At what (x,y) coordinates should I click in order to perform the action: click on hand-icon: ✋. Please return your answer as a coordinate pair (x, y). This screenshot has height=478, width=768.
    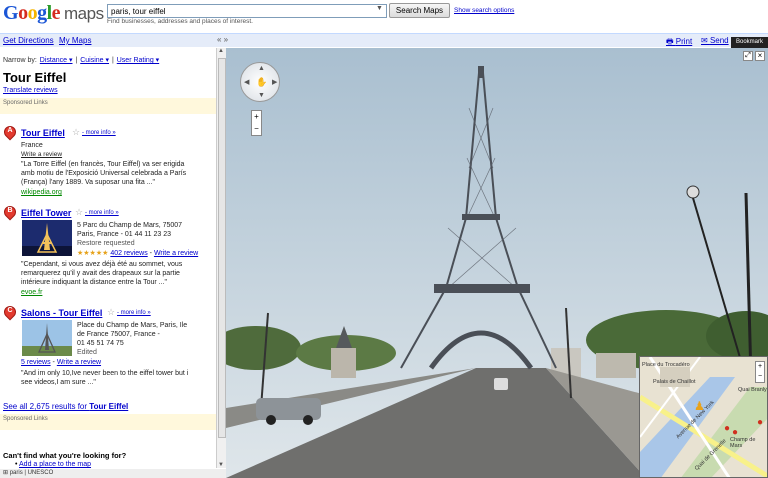
    Looking at the image, I should click on (261, 82).